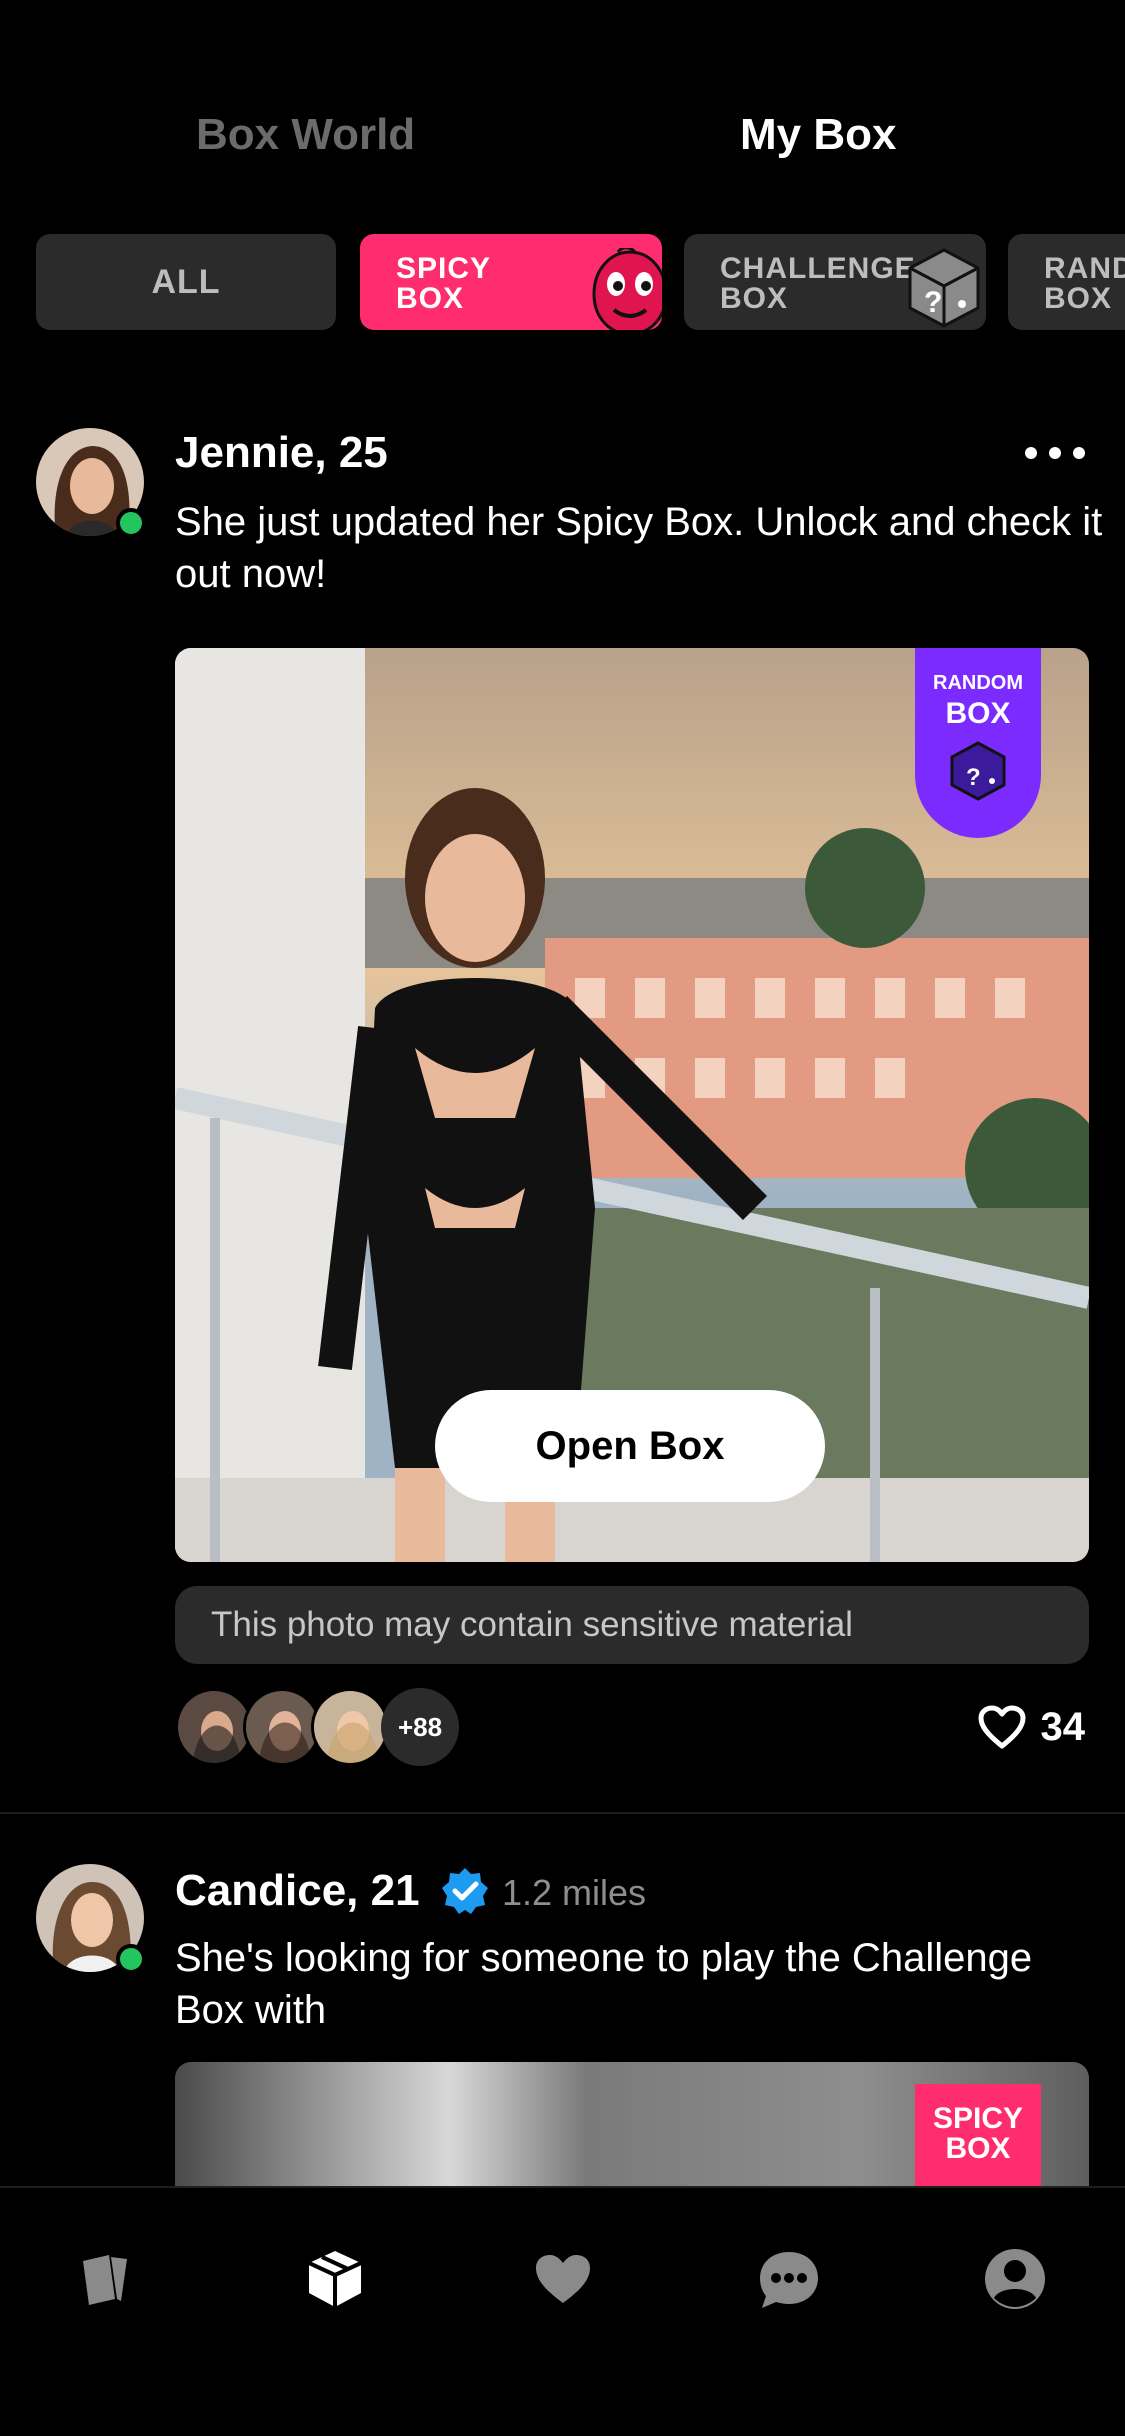 The height and width of the screenshot is (2436, 1125). I want to click on more-options-button, so click(1055, 453).